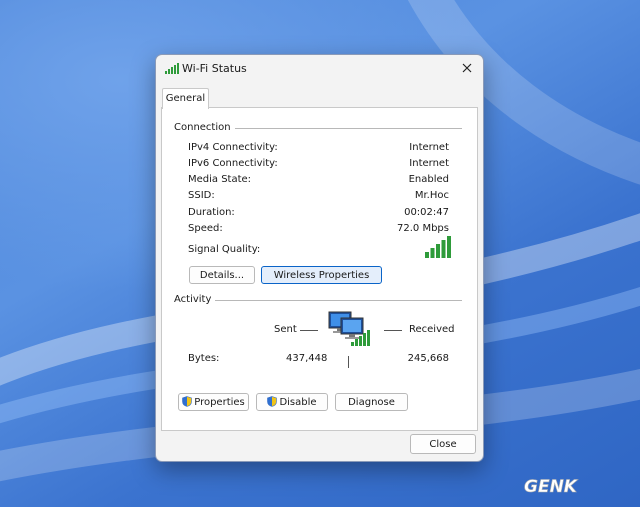 This screenshot has width=640, height=507. Describe the element at coordinates (431, 195) in the screenshot. I see `ssid-value: Mr.Hoc` at that location.